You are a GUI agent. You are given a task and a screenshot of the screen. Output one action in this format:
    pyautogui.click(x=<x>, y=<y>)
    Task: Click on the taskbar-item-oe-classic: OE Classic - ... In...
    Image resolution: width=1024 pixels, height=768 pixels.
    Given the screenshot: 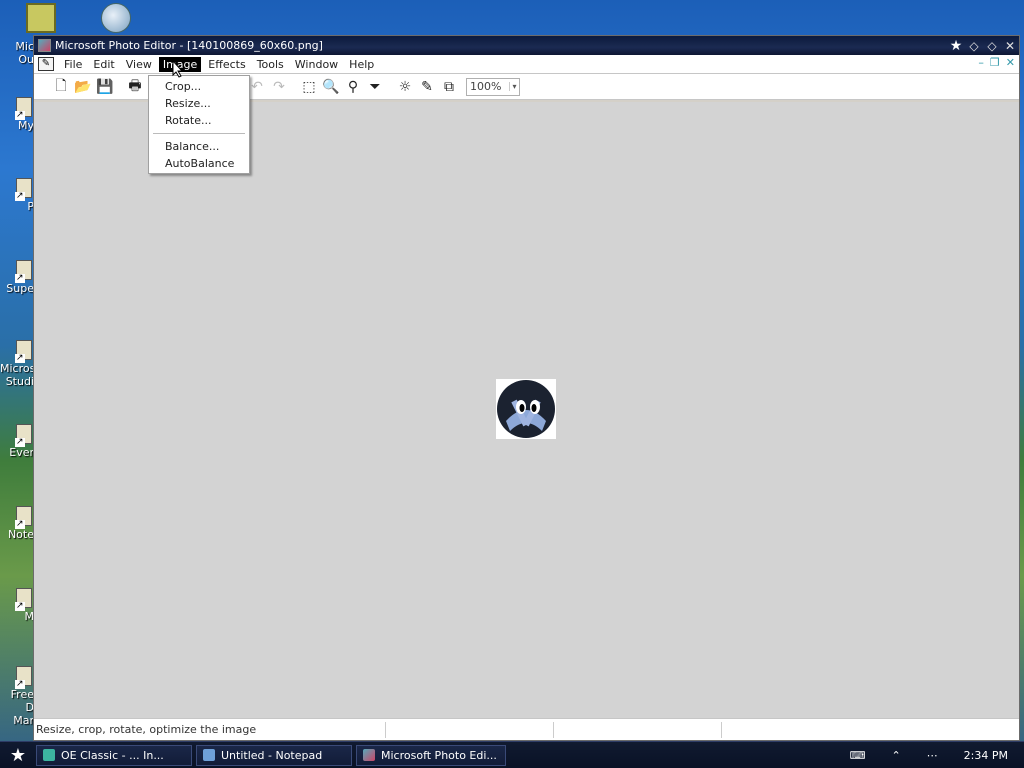 What is the action you would take?
    pyautogui.click(x=114, y=755)
    